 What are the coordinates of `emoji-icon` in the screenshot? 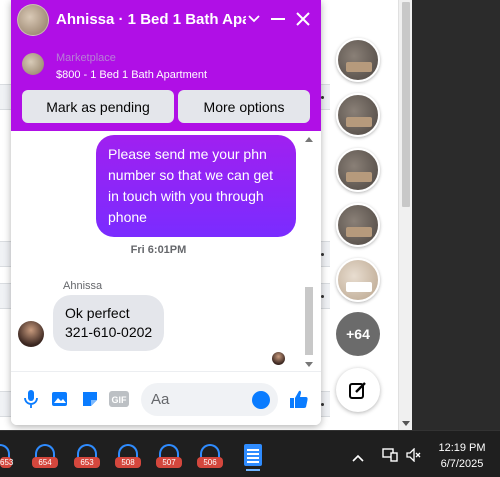 It's located at (261, 400).